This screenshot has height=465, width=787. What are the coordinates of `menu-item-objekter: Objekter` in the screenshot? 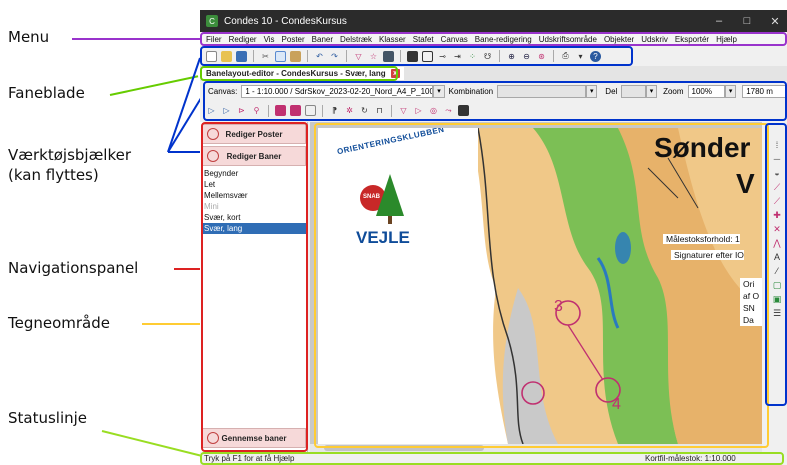 It's located at (619, 39).